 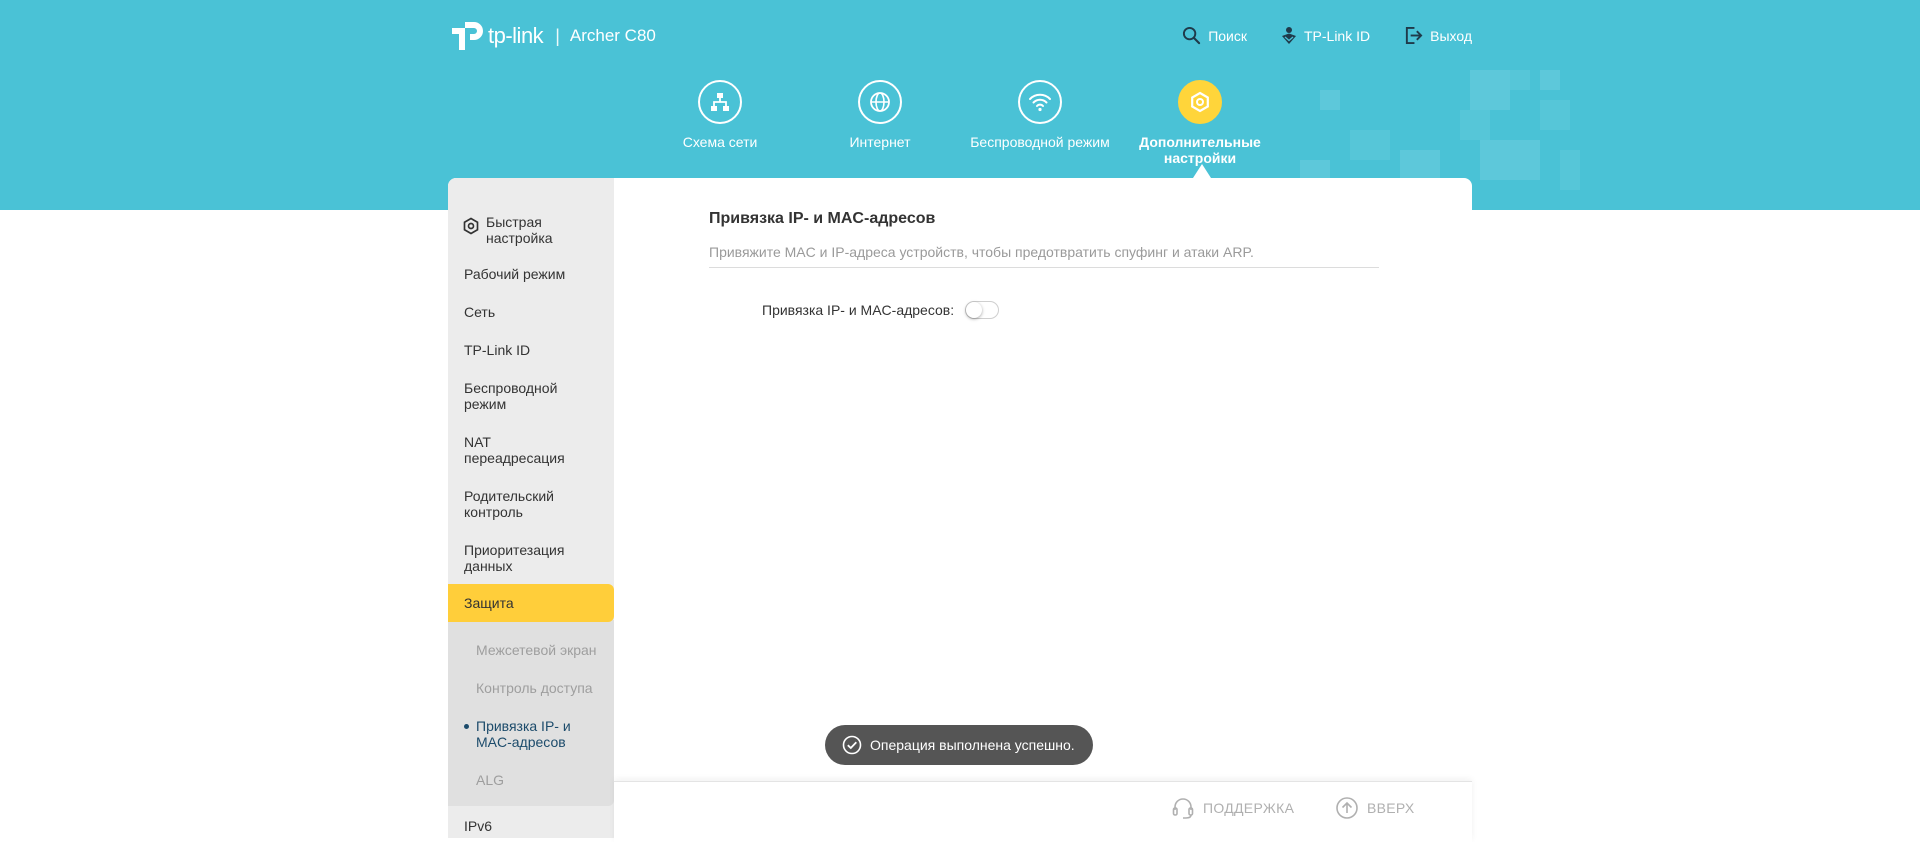 What do you see at coordinates (1288, 35) in the screenshot?
I see `tplink-id-icon` at bounding box center [1288, 35].